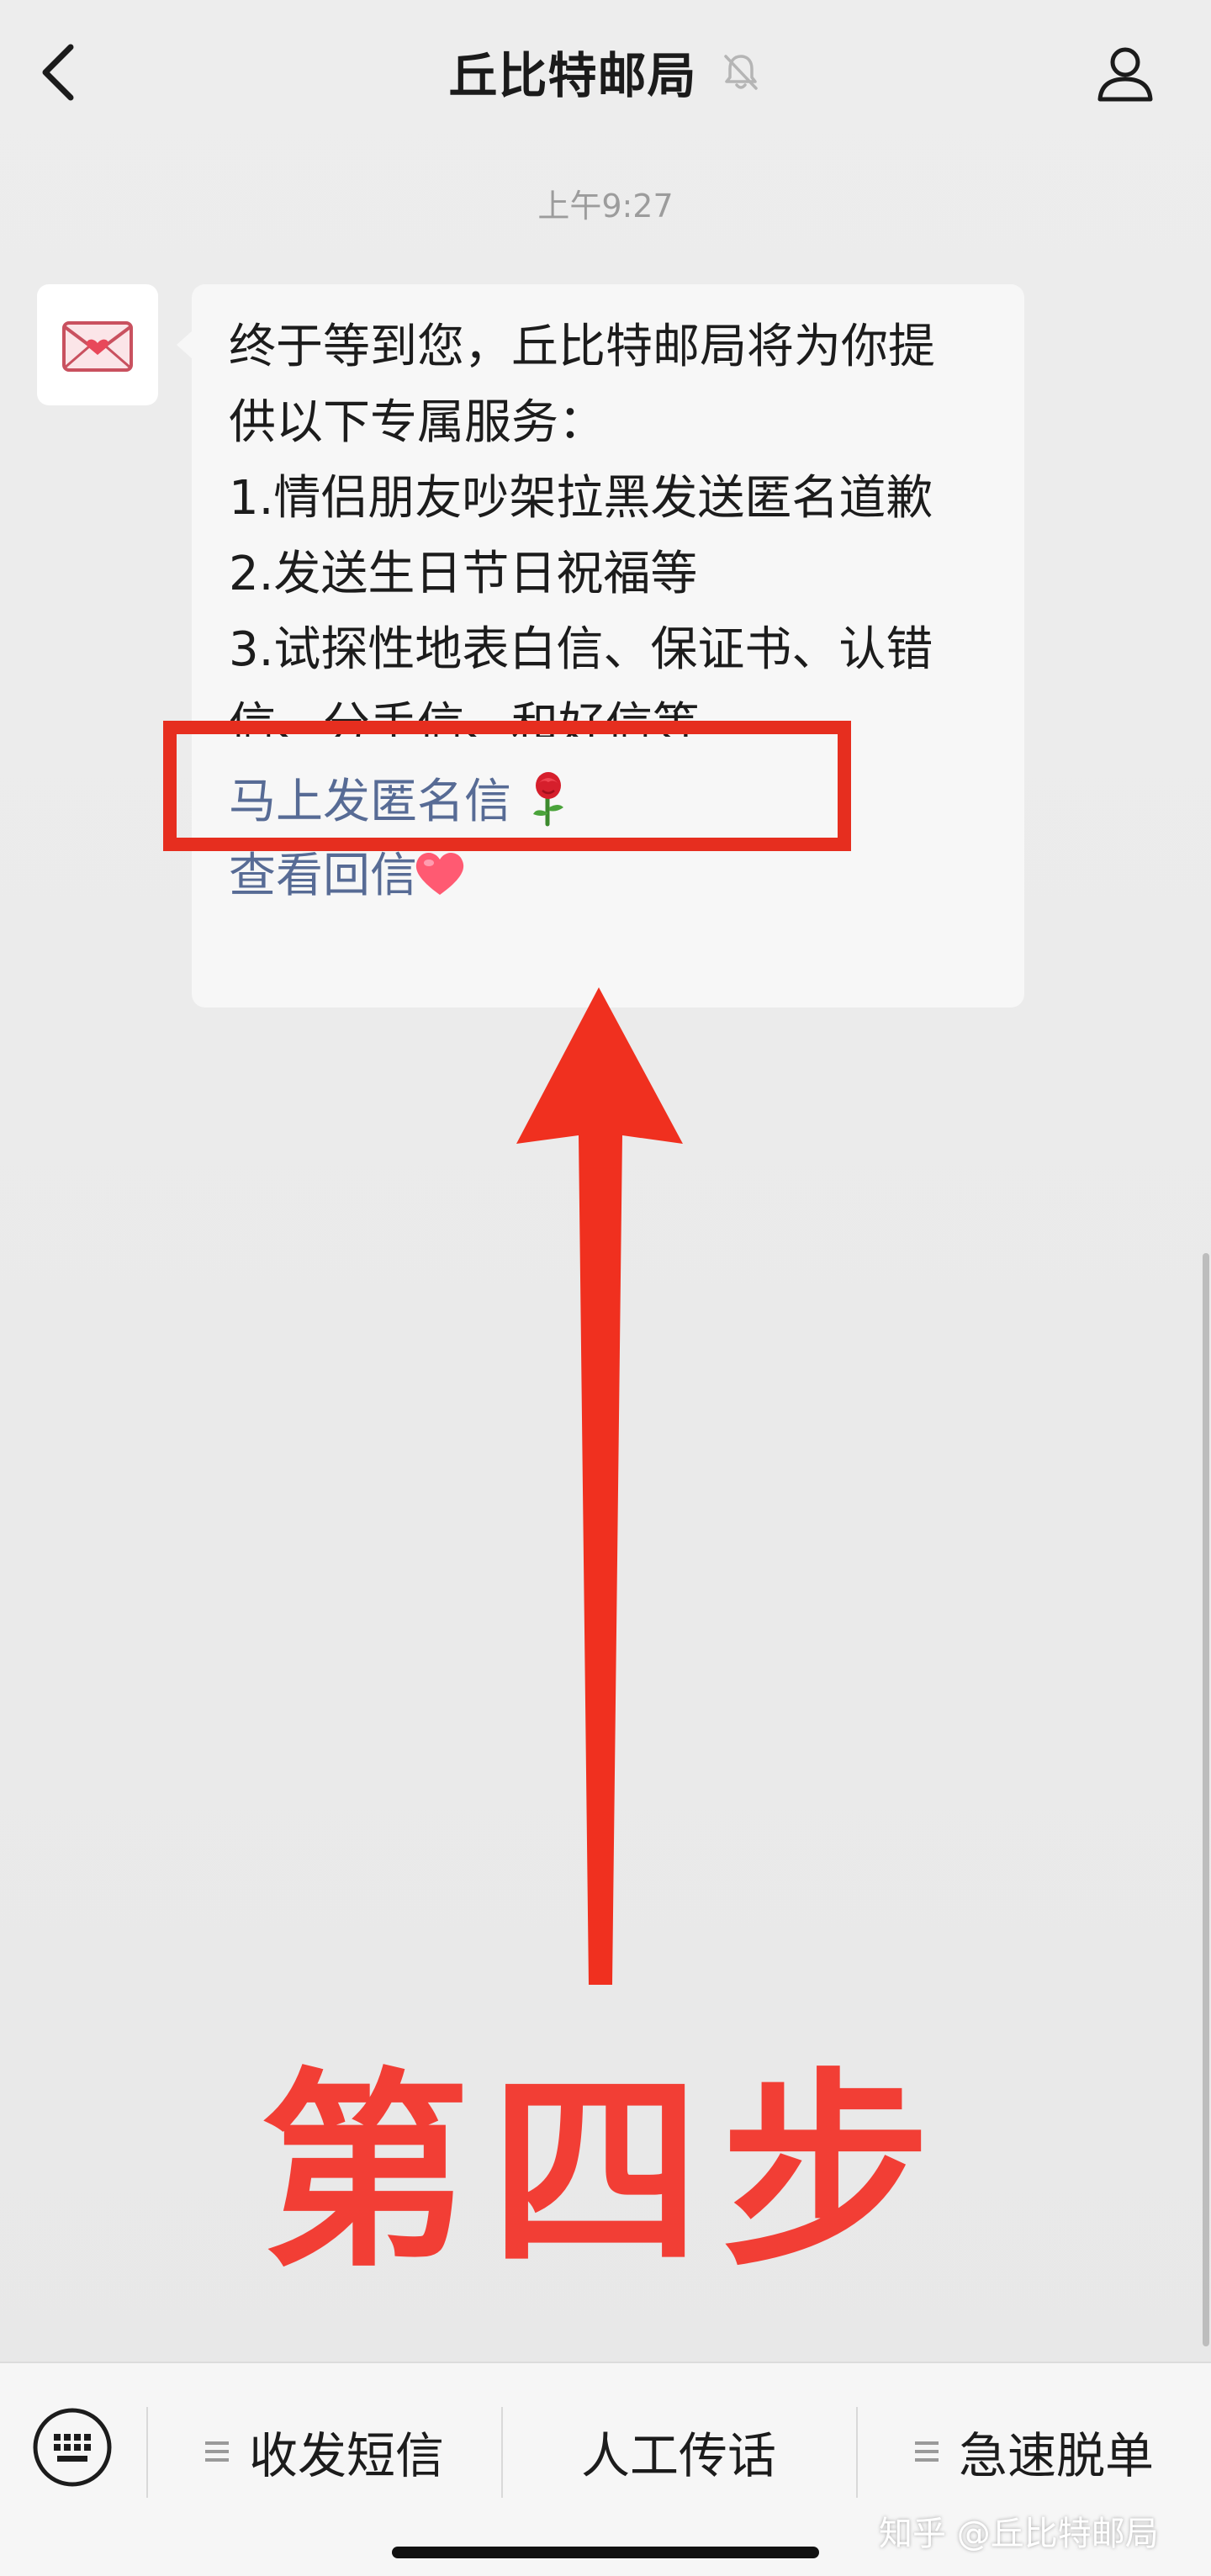  What do you see at coordinates (463, 574) in the screenshot?
I see `message-line: 2.发送生日节日祝福等` at bounding box center [463, 574].